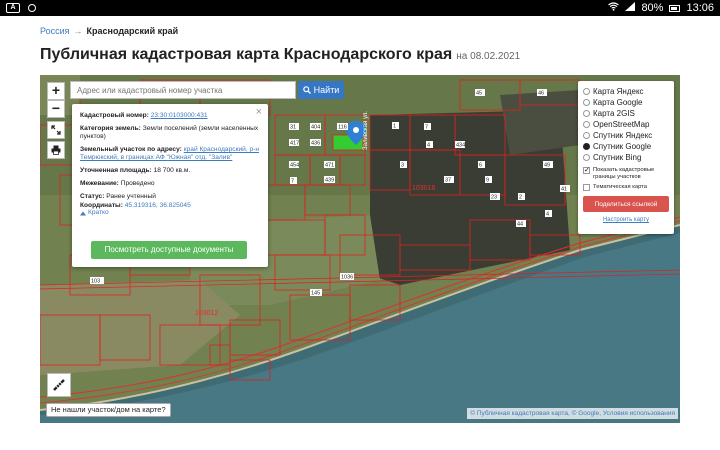 The height and width of the screenshot is (450, 720). Describe the element at coordinates (652, 8) in the screenshot. I see `battery-level: 80%` at that location.